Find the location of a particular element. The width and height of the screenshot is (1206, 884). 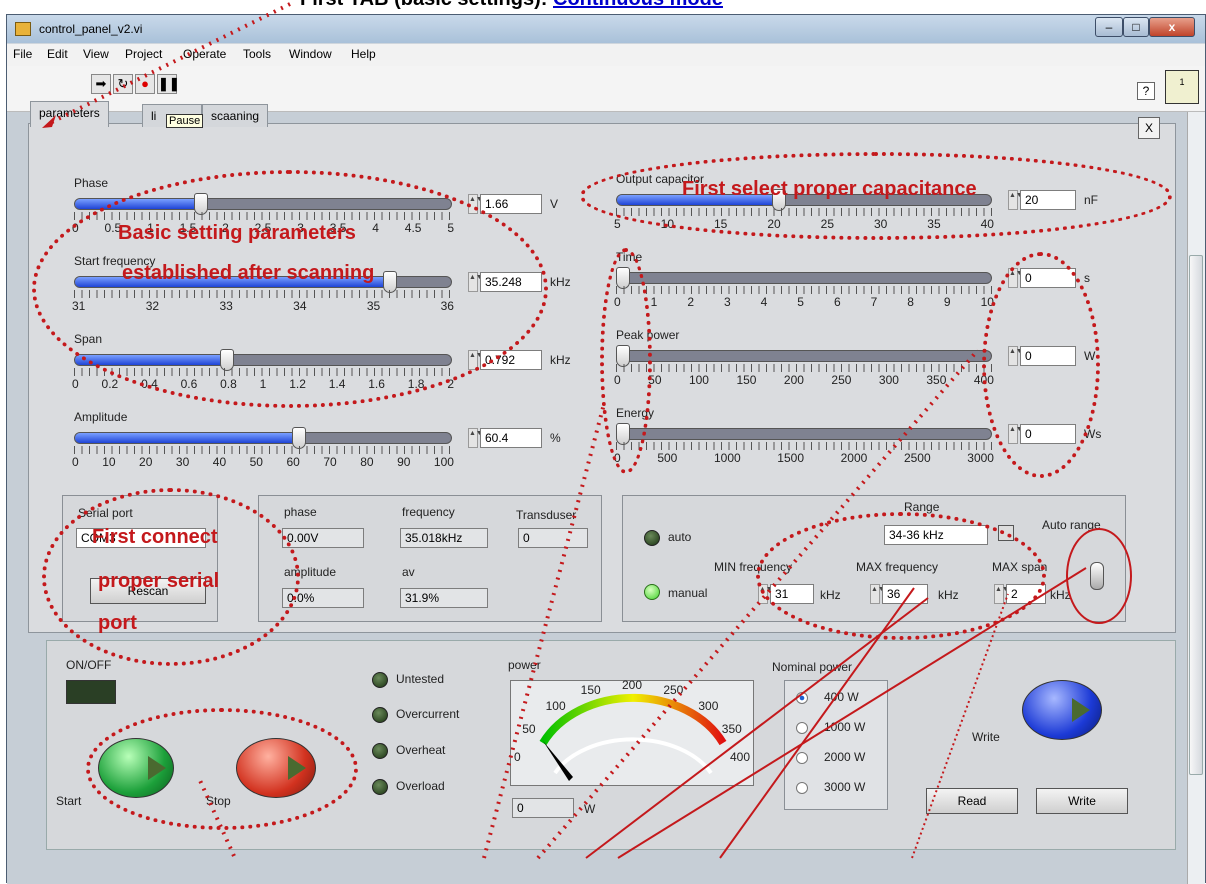

arrow-to-max-freq is located at coordinates (817, 723).